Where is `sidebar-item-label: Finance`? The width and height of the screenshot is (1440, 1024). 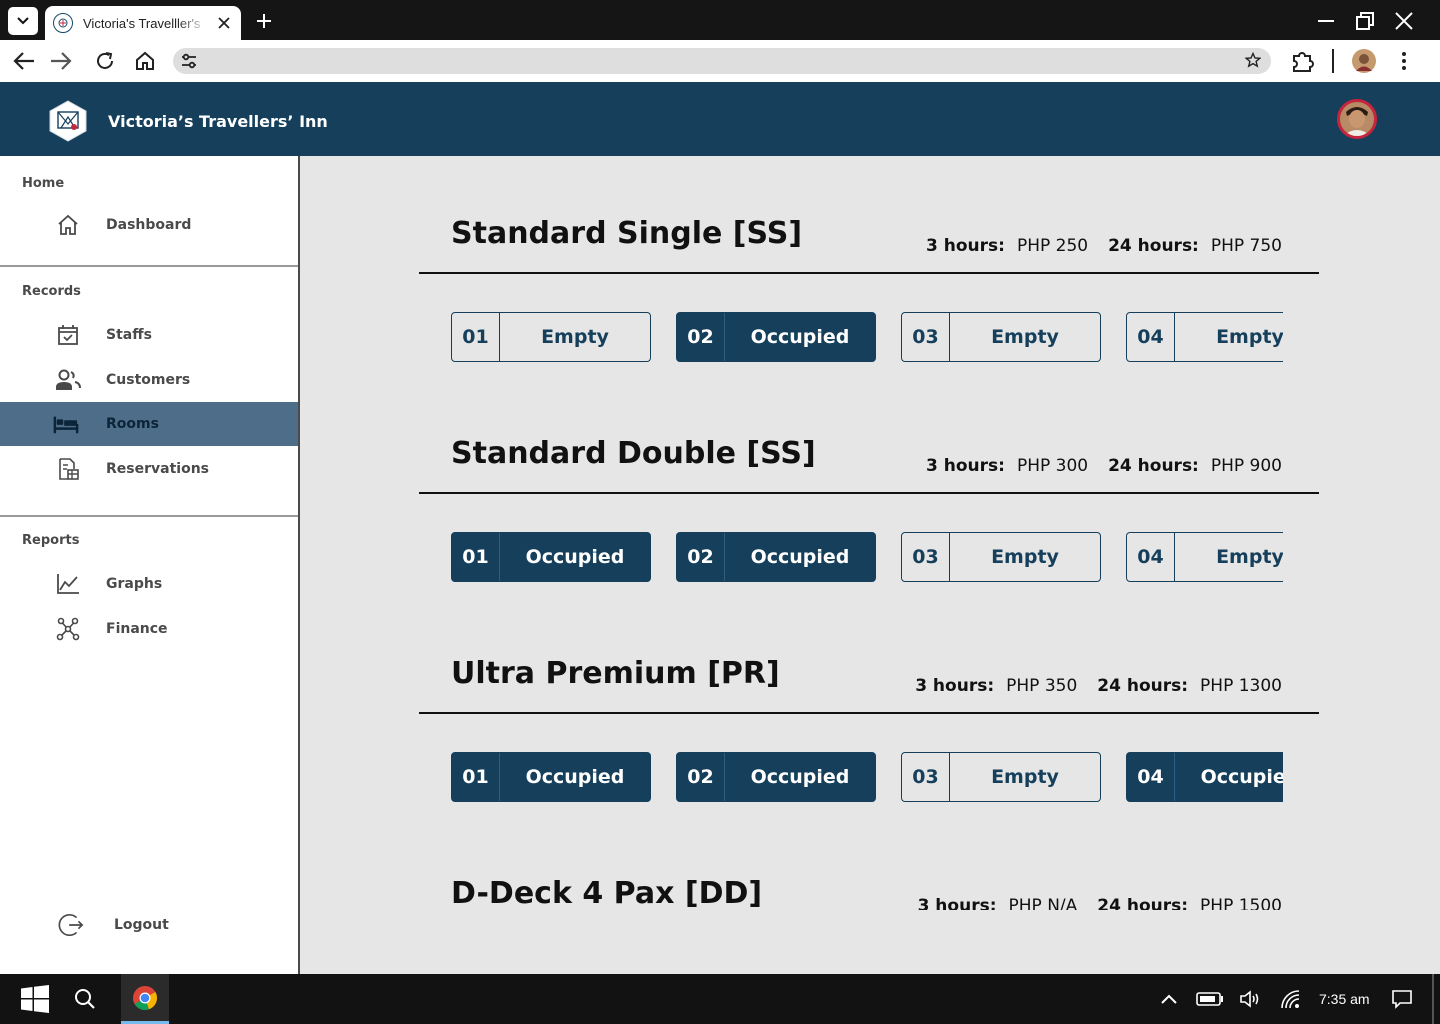
sidebar-item-label: Finance is located at coordinates (137, 629).